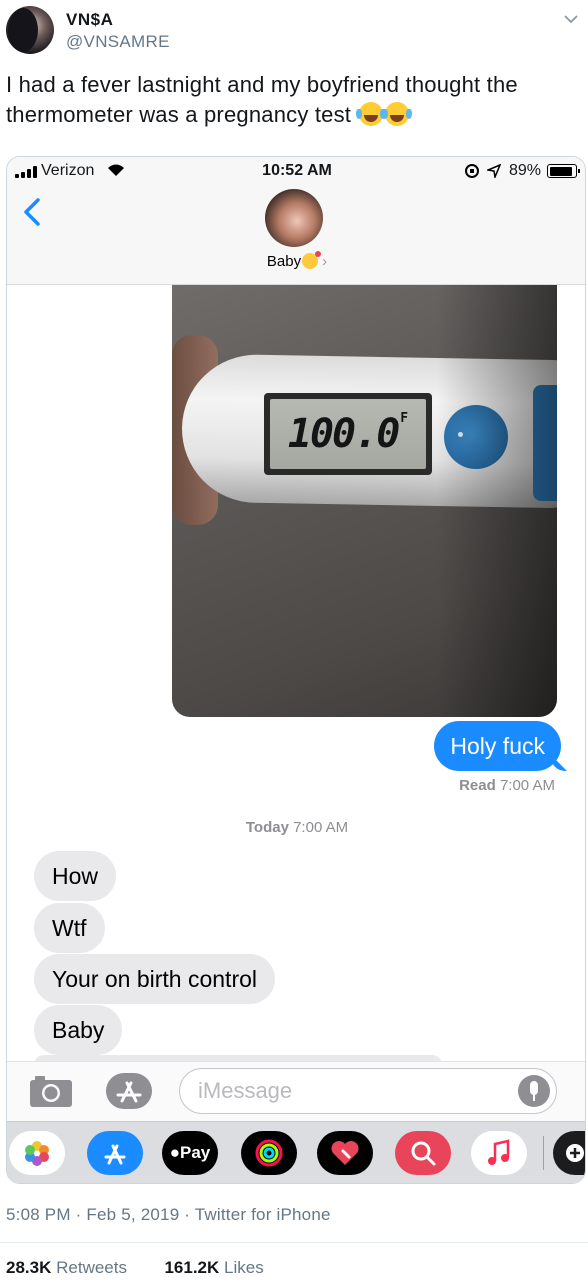 The height and width of the screenshot is (1286, 588). Describe the element at coordinates (51, 1091) in the screenshot. I see `camera-icon` at that location.